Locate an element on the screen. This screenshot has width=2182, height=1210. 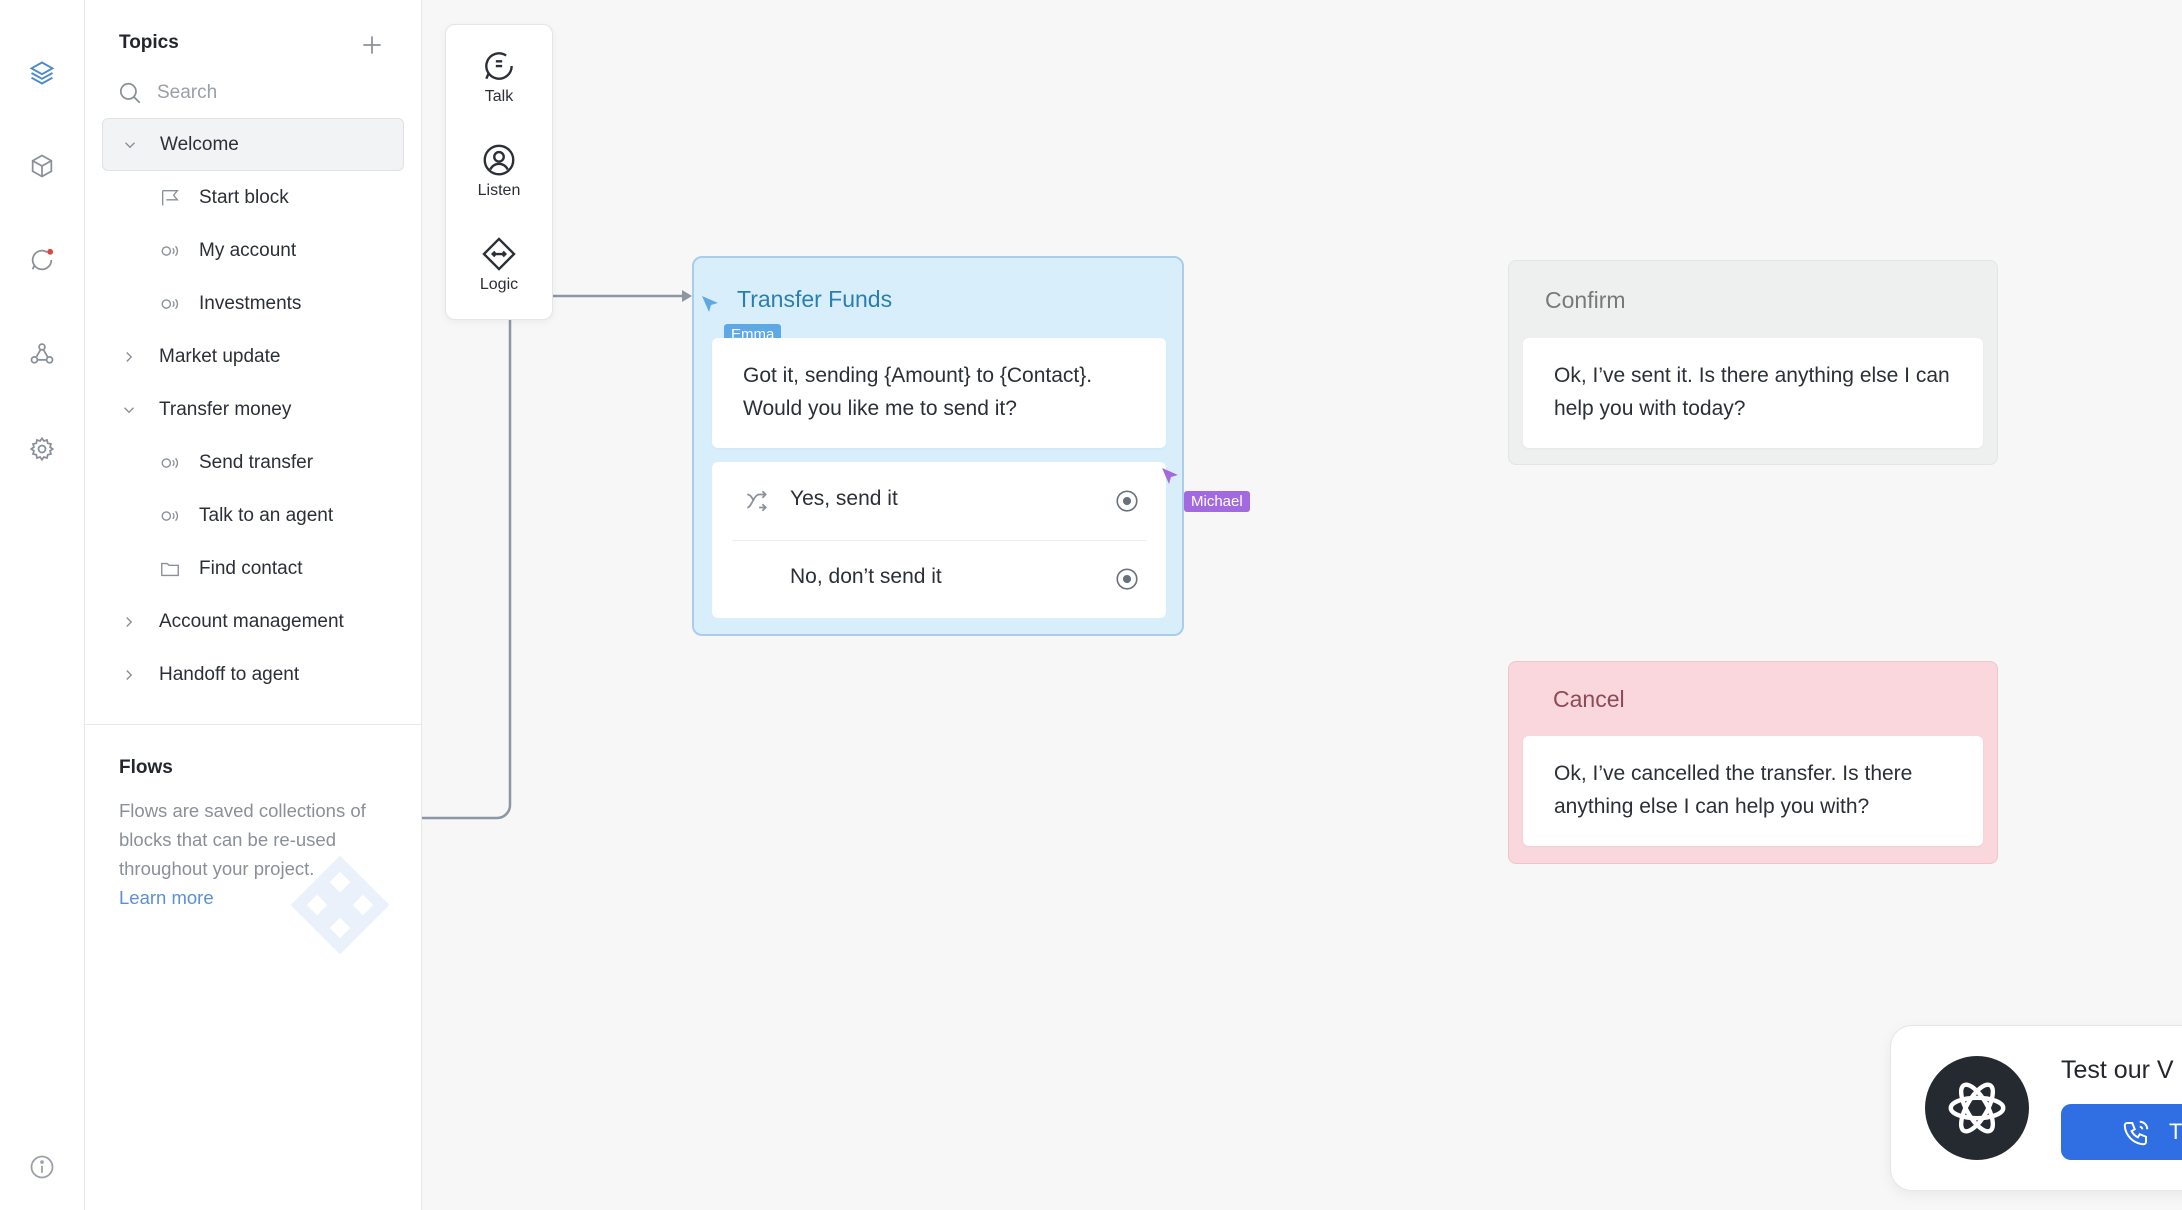
choice-label: No, don’t send it is located at coordinates (866, 576).